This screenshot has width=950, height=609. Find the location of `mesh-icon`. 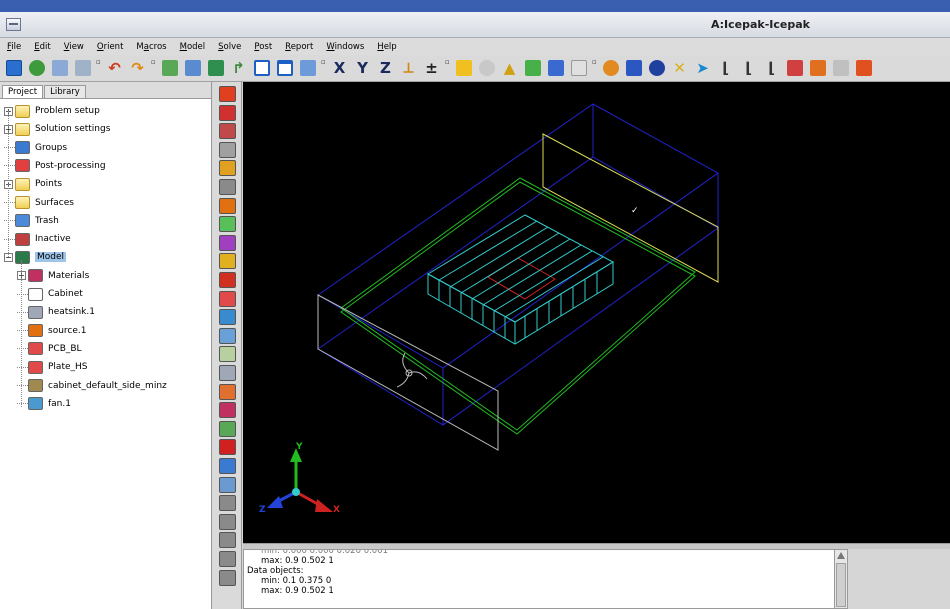

mesh-icon is located at coordinates (486, 68).